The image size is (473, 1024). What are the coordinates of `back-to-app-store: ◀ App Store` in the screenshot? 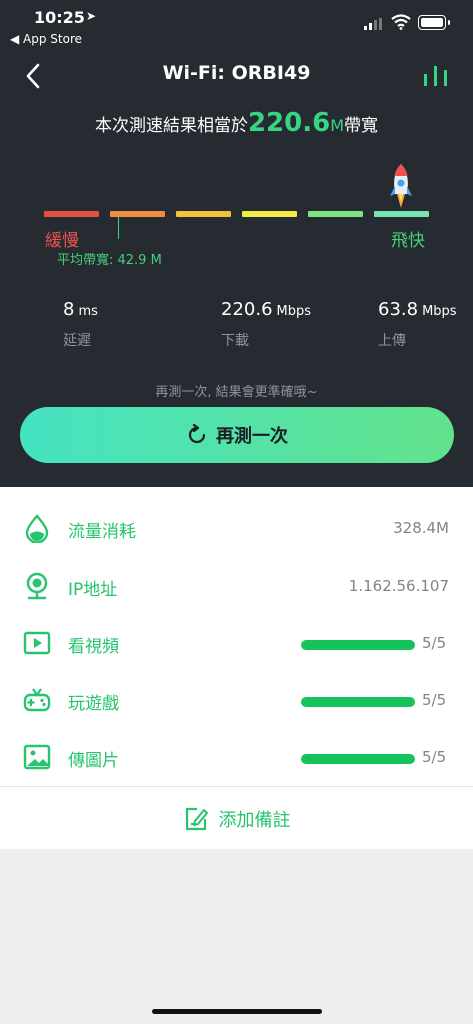 It's located at (46, 39).